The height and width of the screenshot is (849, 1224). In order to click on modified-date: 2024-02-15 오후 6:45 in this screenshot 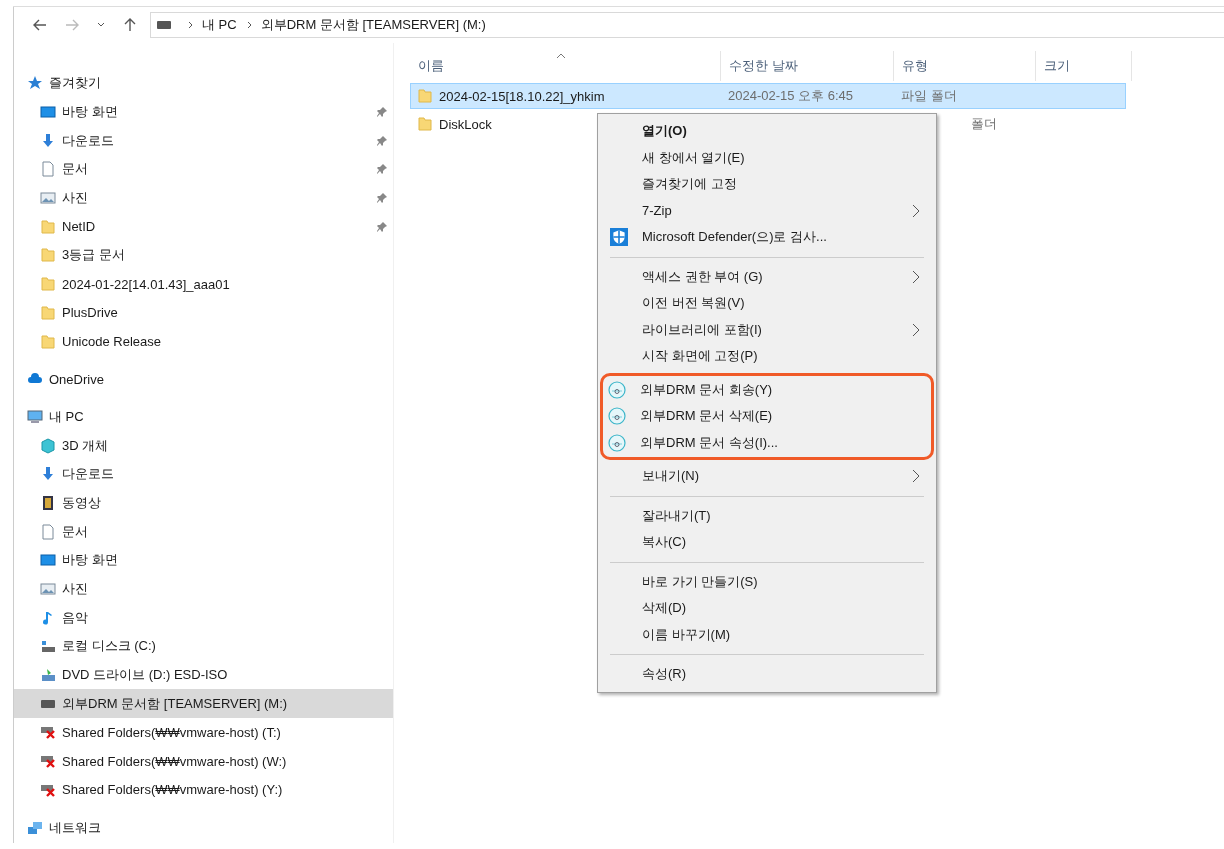, I will do `click(791, 96)`.